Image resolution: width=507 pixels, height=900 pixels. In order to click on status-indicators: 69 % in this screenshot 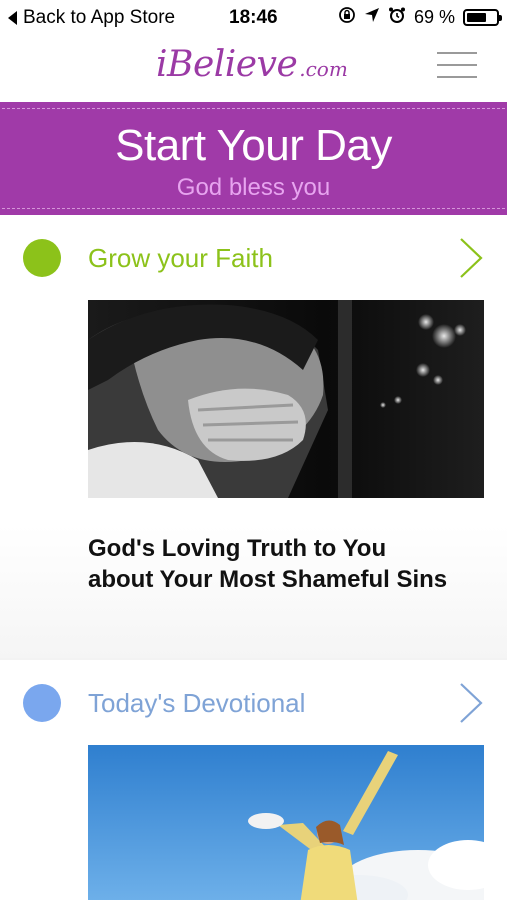, I will do `click(420, 17)`.